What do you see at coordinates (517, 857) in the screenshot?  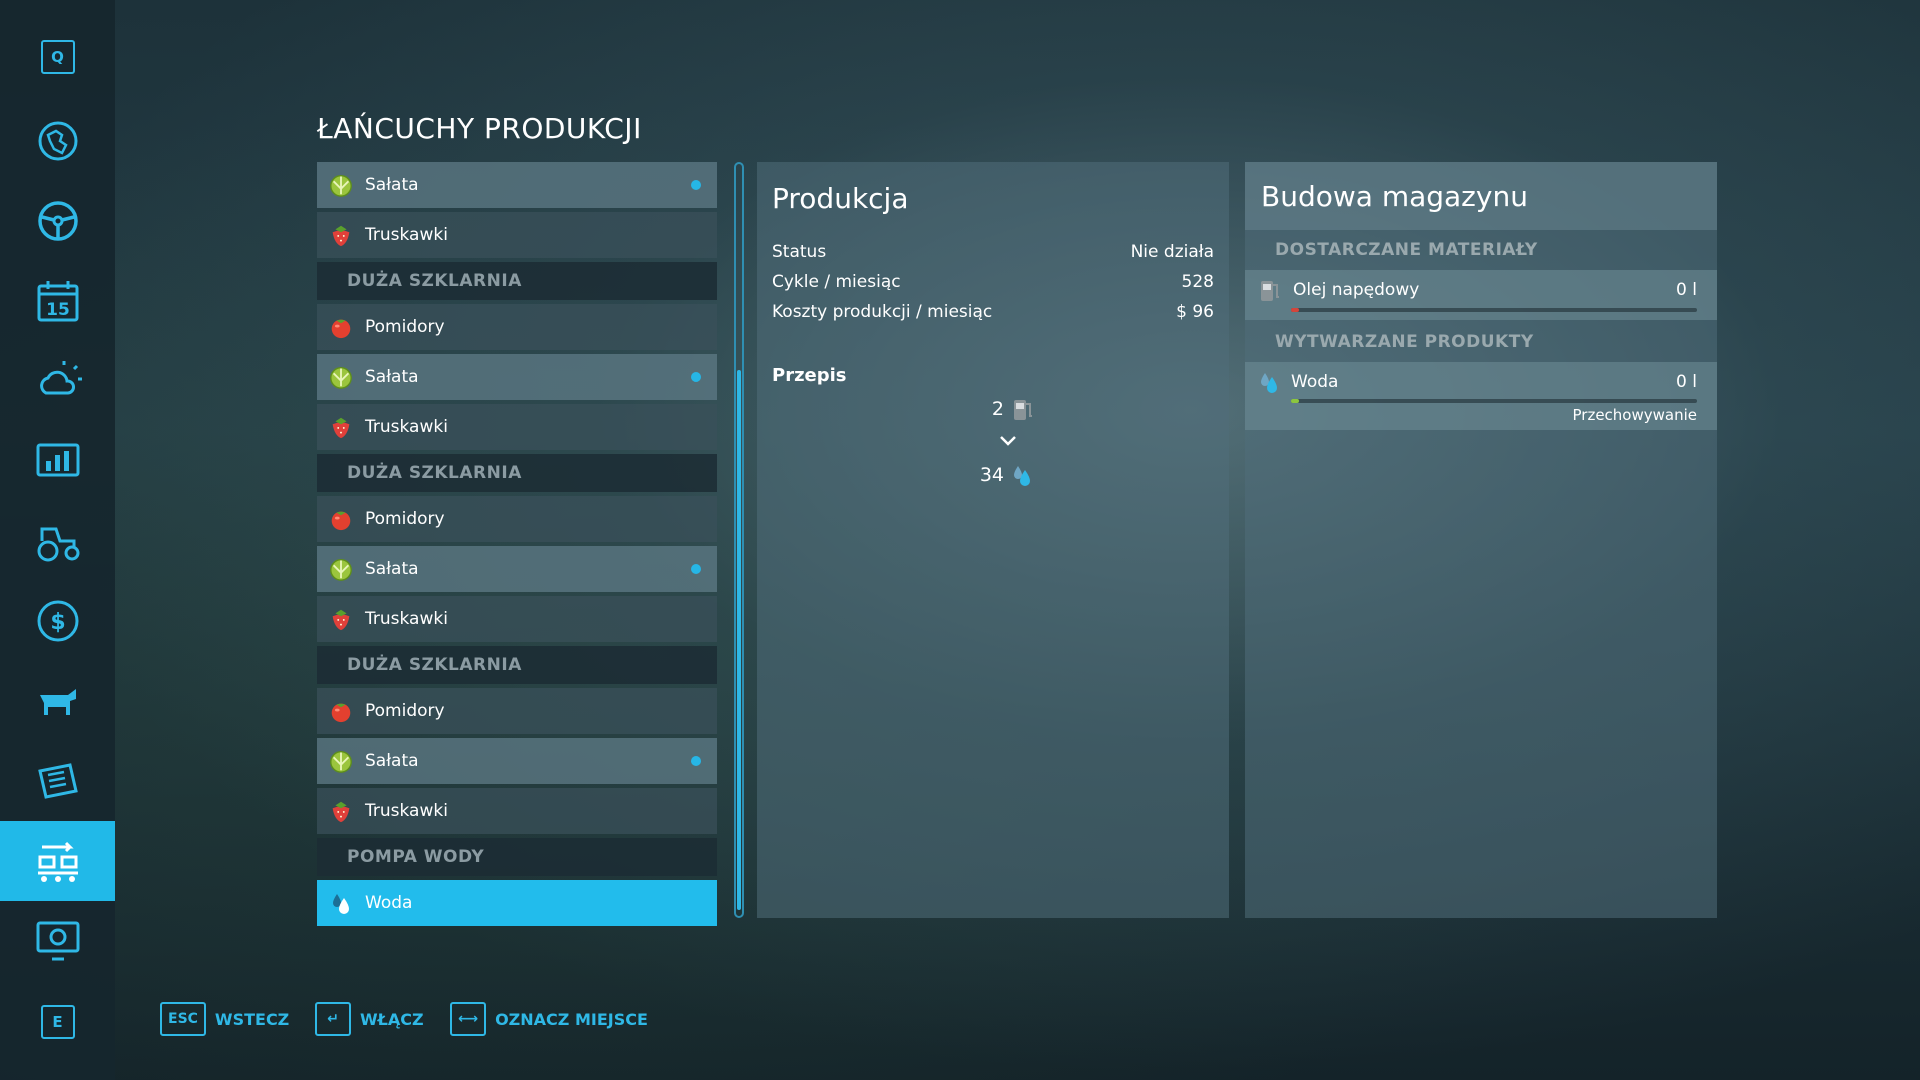 I see `list-group-header: POMPA WODY` at bounding box center [517, 857].